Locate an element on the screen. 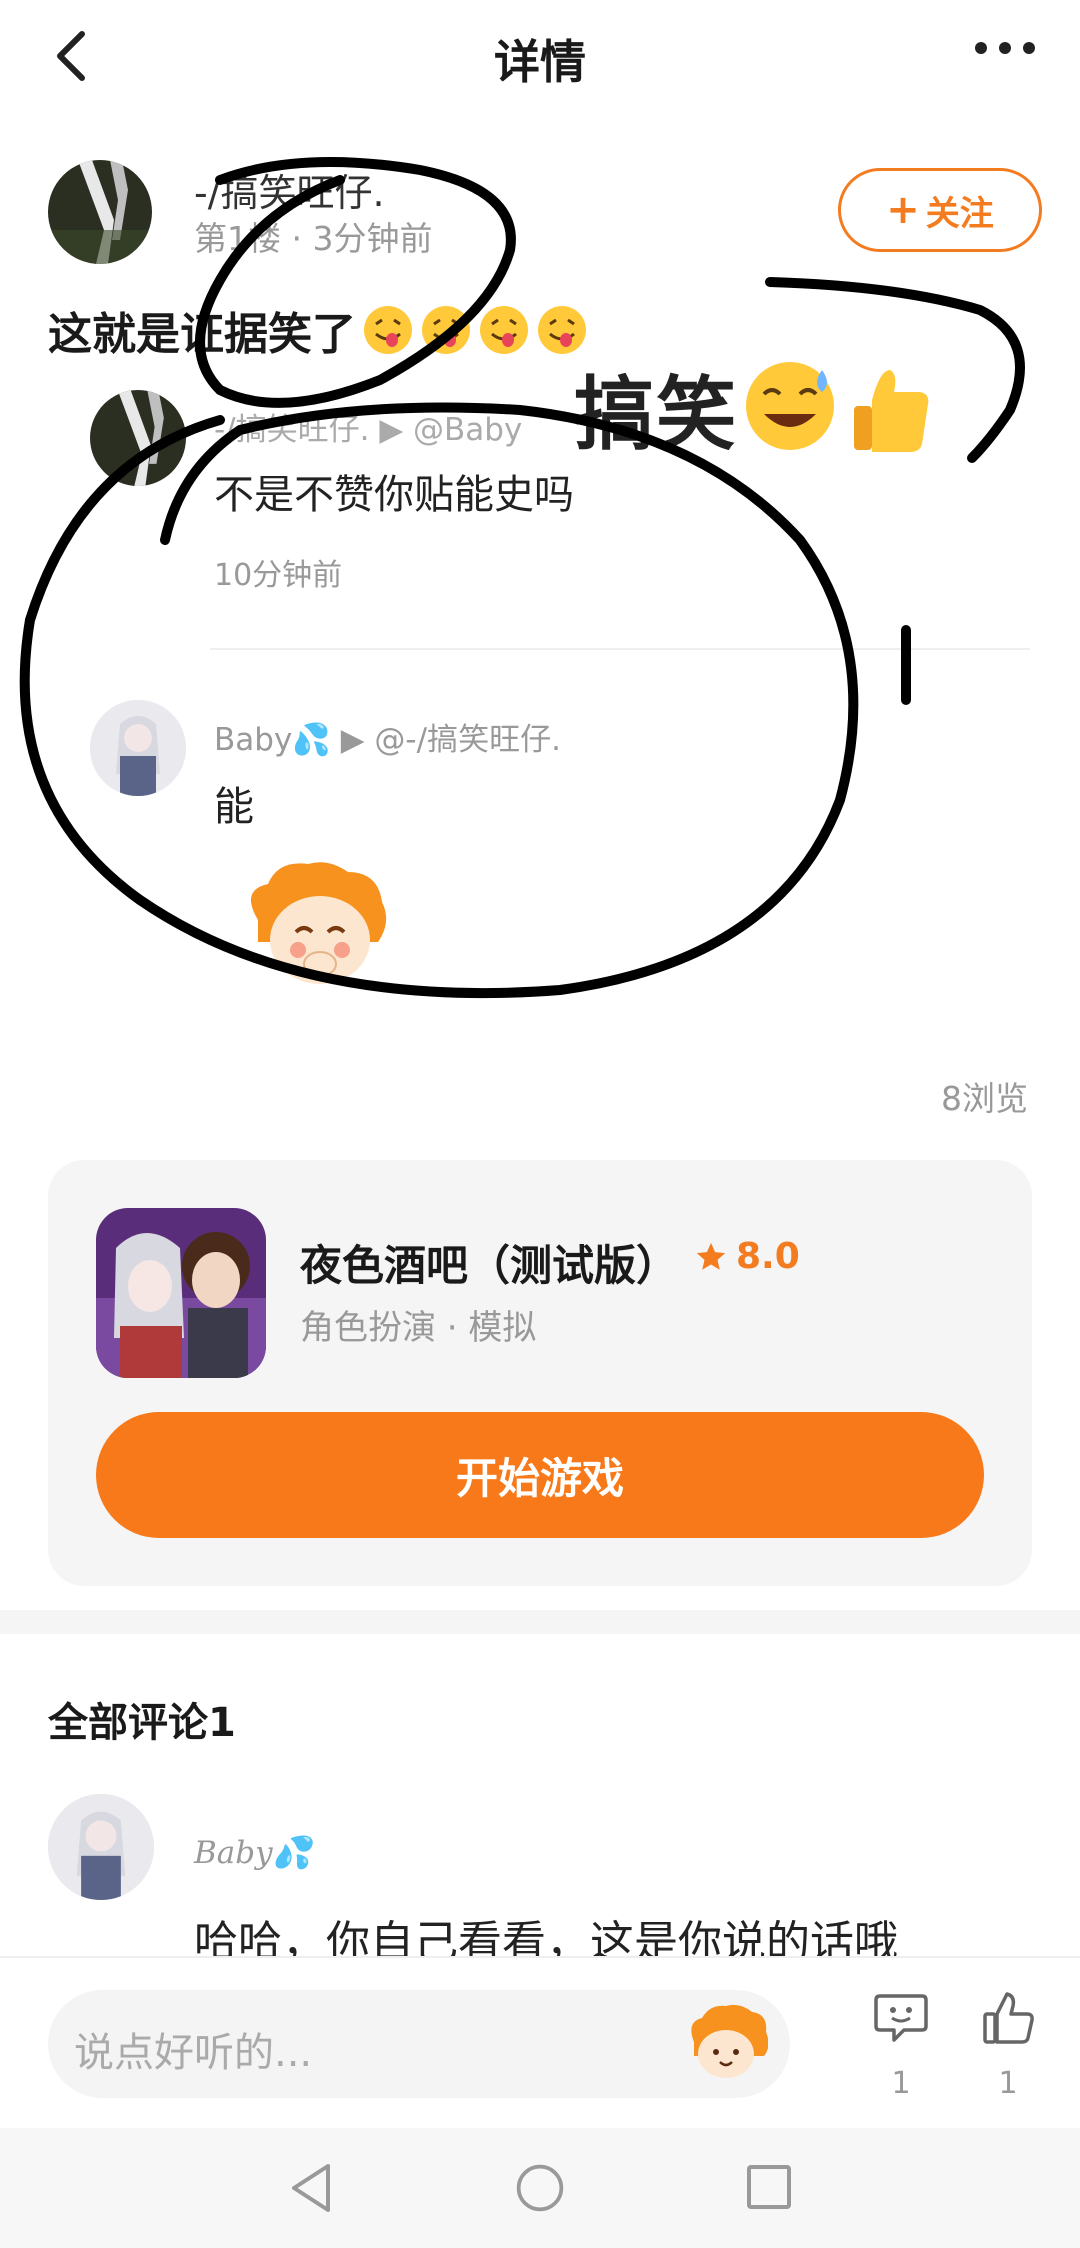  sweat-smile-thumbs-up-icon is located at coordinates (837, 407).